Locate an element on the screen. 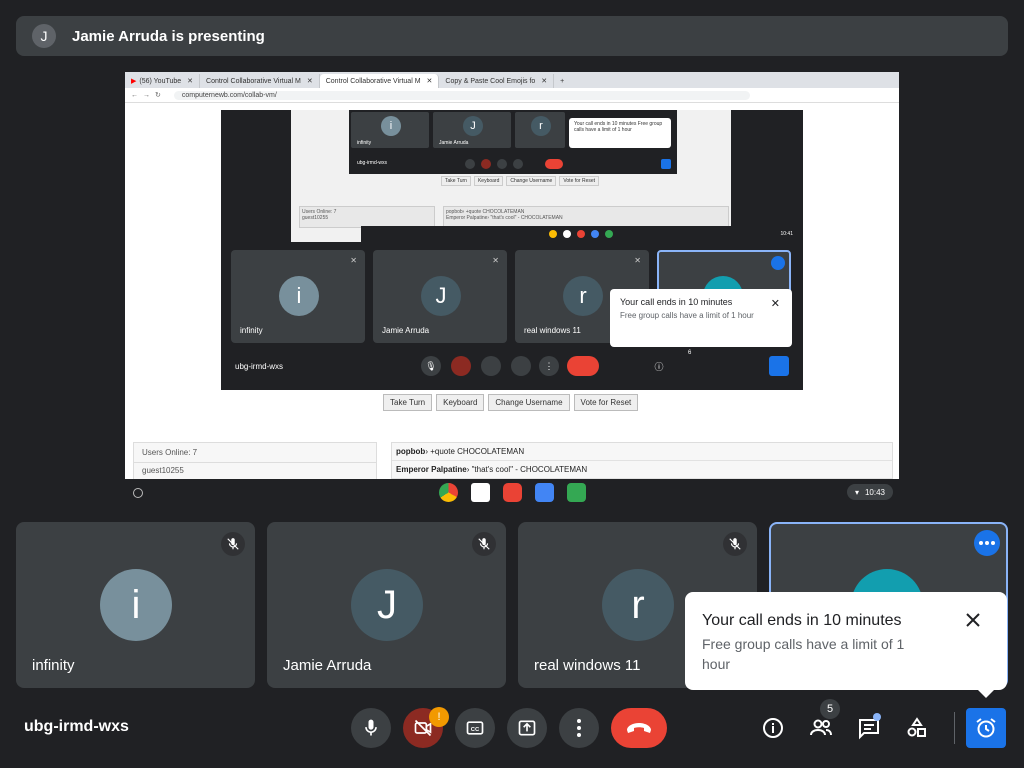 This screenshot has height=768, width=1024. launcher-icon is located at coordinates (138, 493).